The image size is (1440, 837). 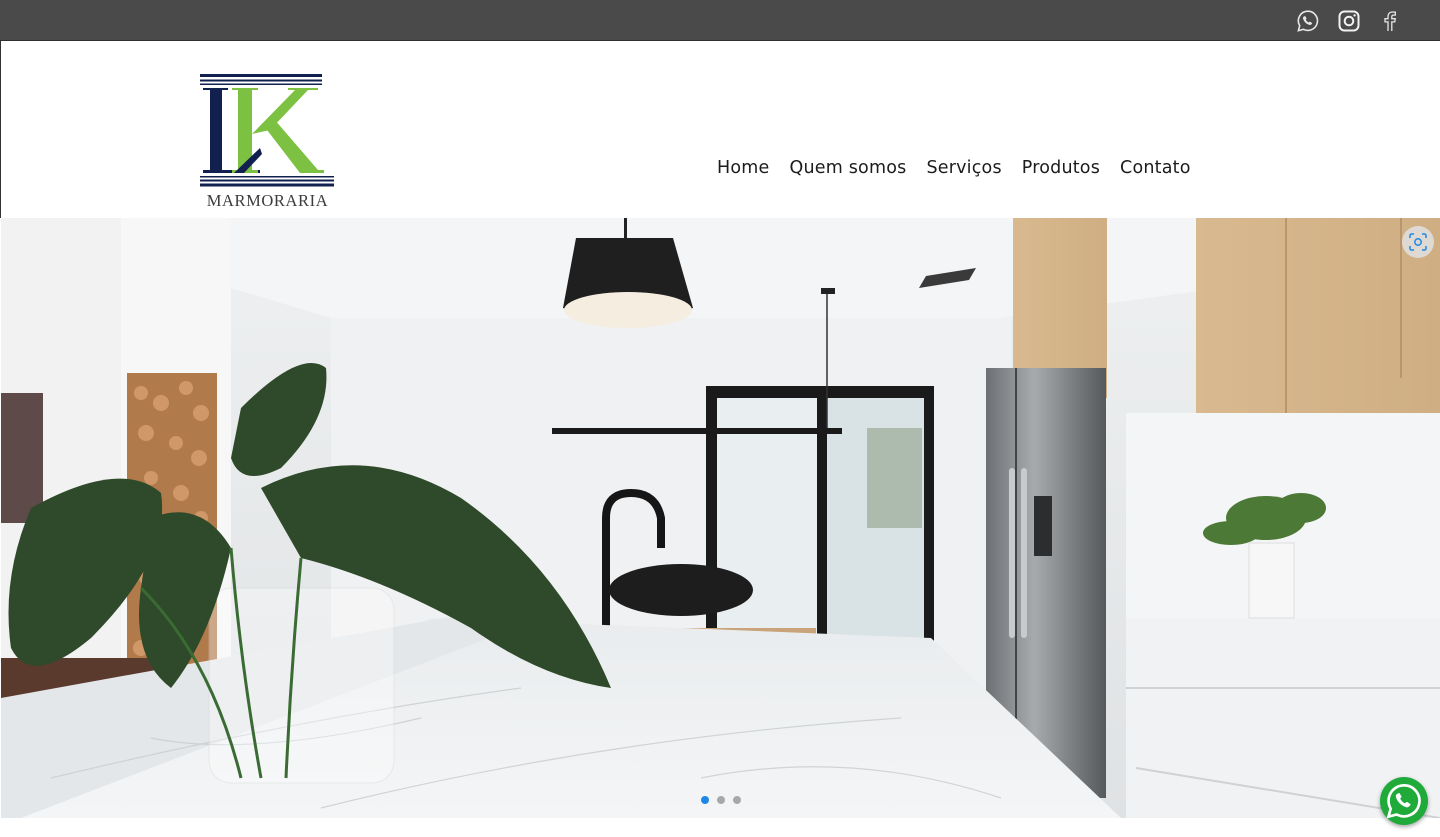 What do you see at coordinates (963, 168) in the screenshot?
I see `nav-item-servicos: Serviços` at bounding box center [963, 168].